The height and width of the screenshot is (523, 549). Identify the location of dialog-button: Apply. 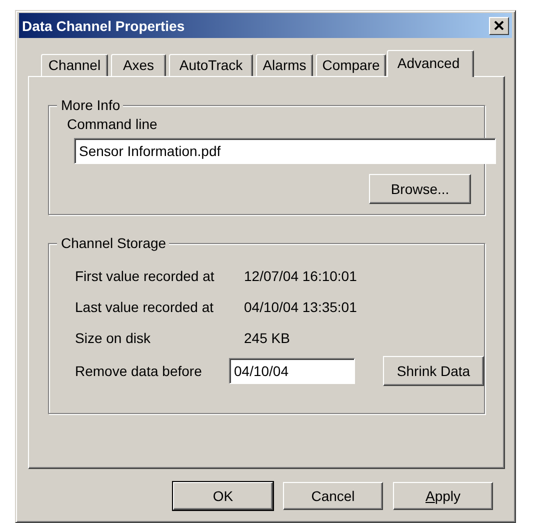
(443, 496).